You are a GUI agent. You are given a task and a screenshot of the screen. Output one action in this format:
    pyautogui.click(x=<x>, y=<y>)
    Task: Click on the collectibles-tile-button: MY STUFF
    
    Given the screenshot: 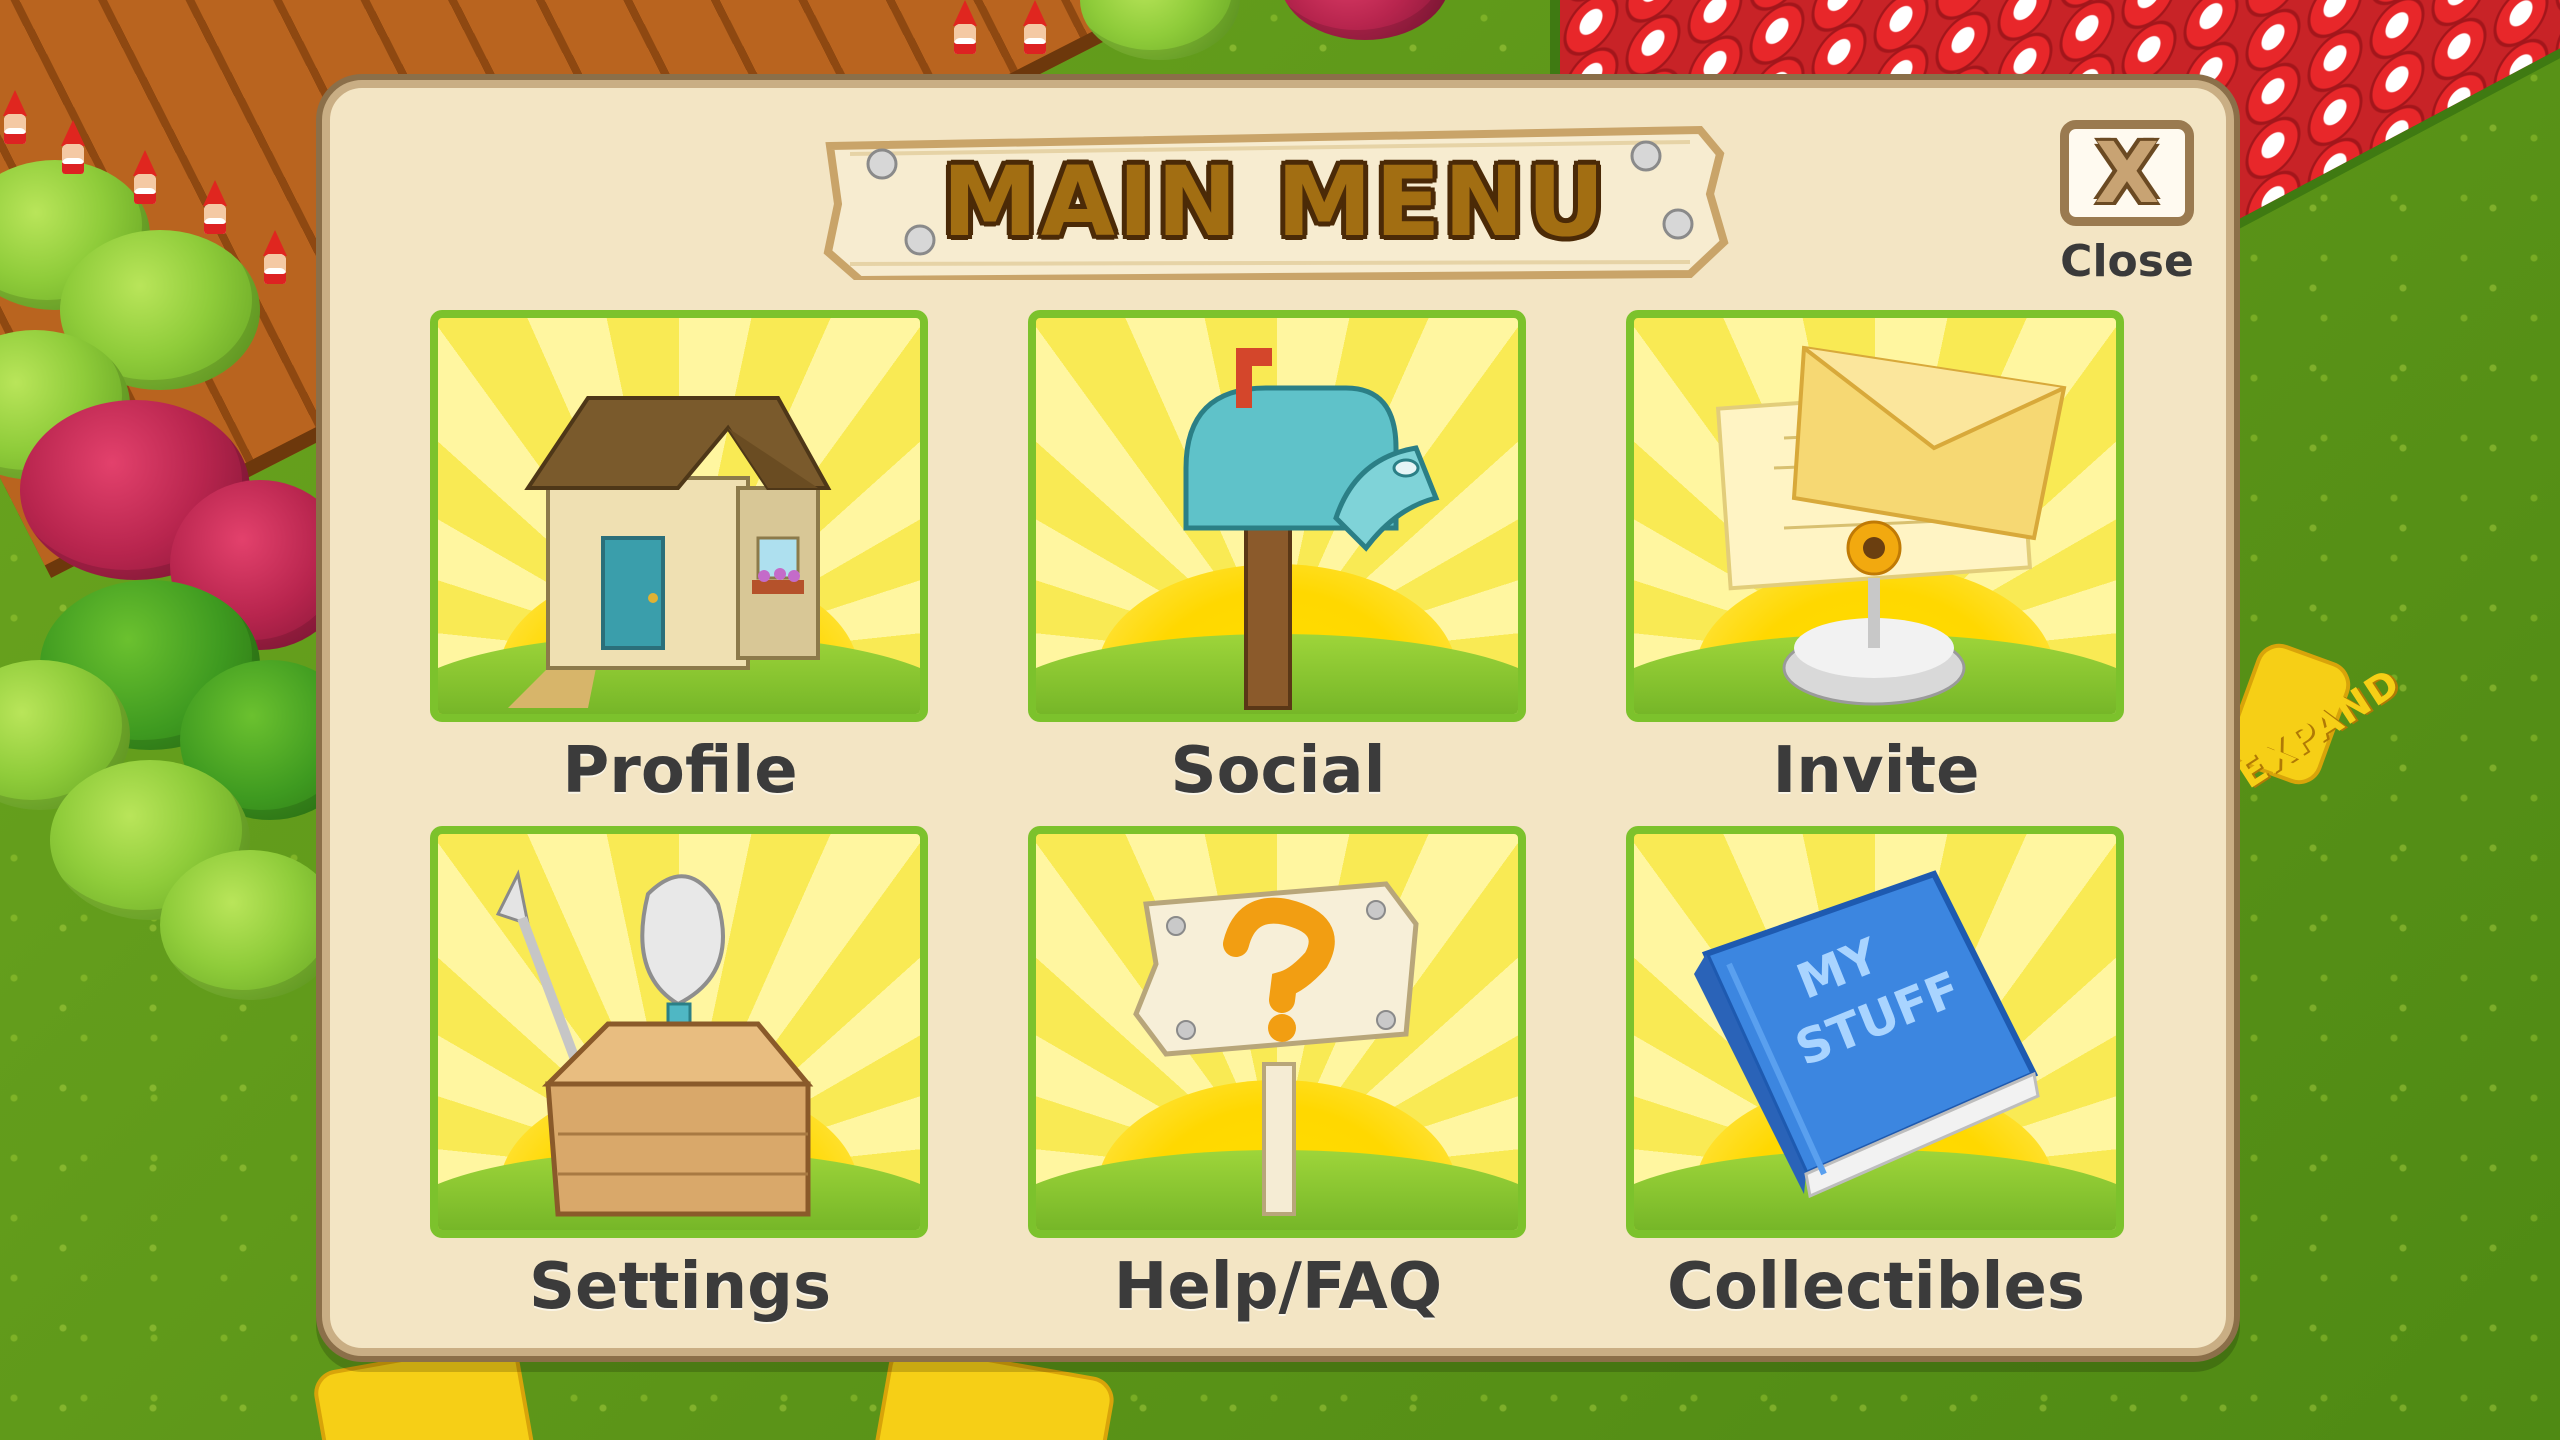 What is the action you would take?
    pyautogui.click(x=1875, y=1032)
    